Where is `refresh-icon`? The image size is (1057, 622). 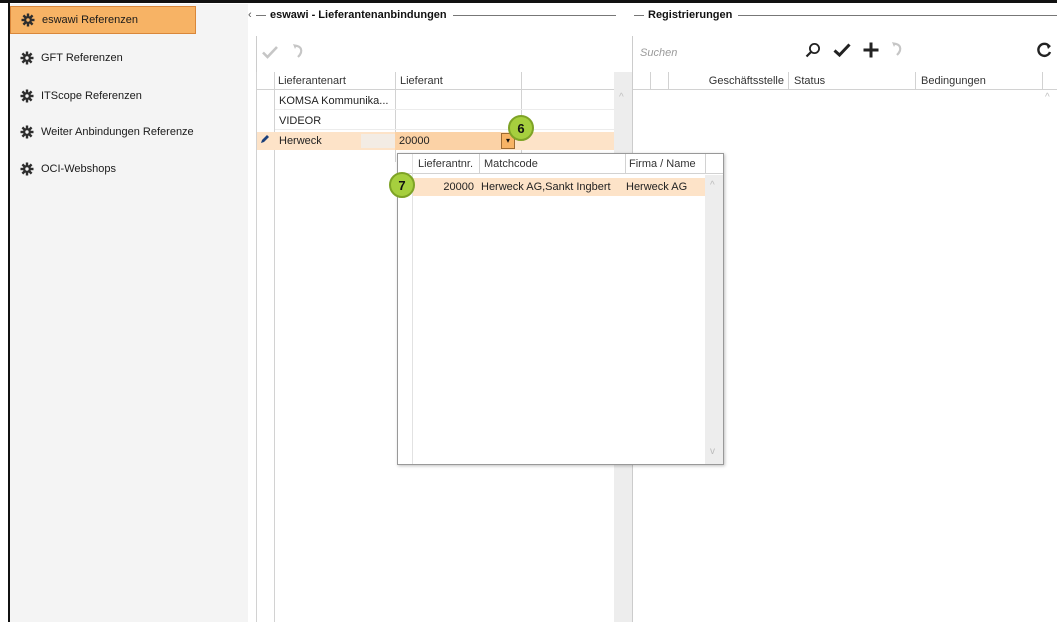 refresh-icon is located at coordinates (1044, 51).